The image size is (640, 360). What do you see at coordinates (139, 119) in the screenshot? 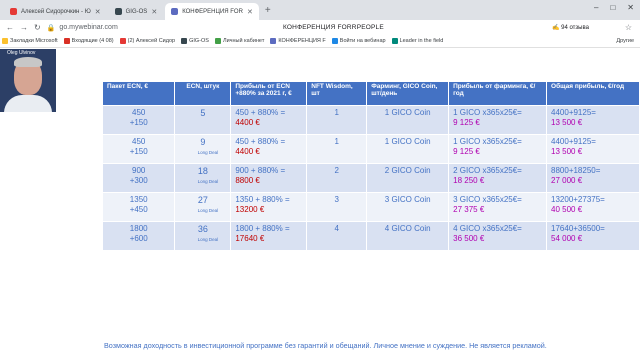
I see `package-cell: 450 +150` at bounding box center [139, 119].